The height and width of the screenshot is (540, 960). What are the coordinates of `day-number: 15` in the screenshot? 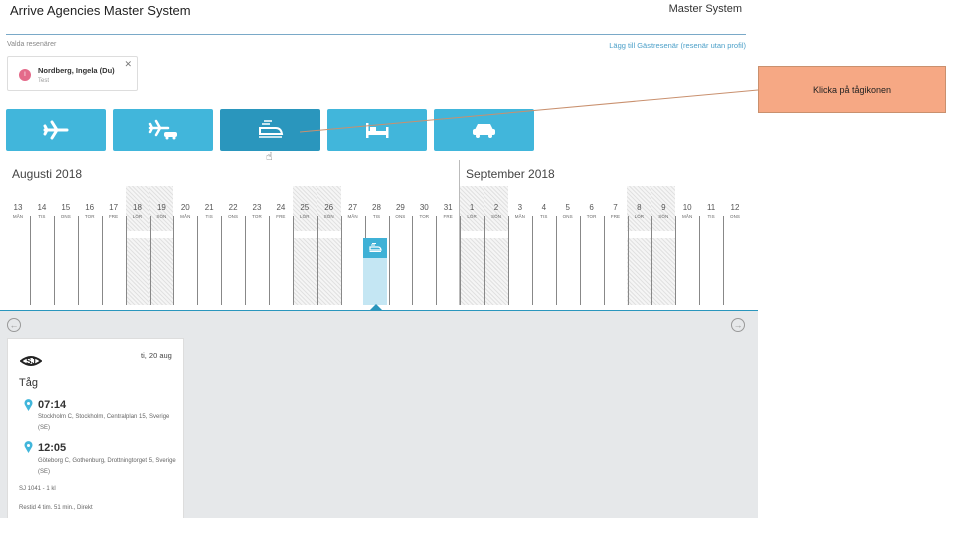 It's located at (66, 207).